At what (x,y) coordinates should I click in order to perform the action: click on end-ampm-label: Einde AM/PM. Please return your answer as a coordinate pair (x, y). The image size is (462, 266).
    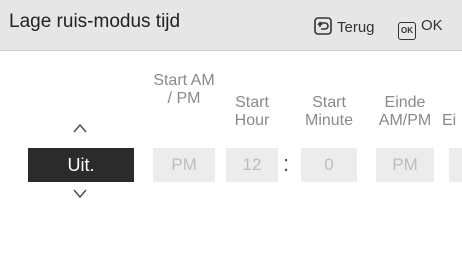
    Looking at the image, I should click on (405, 111).